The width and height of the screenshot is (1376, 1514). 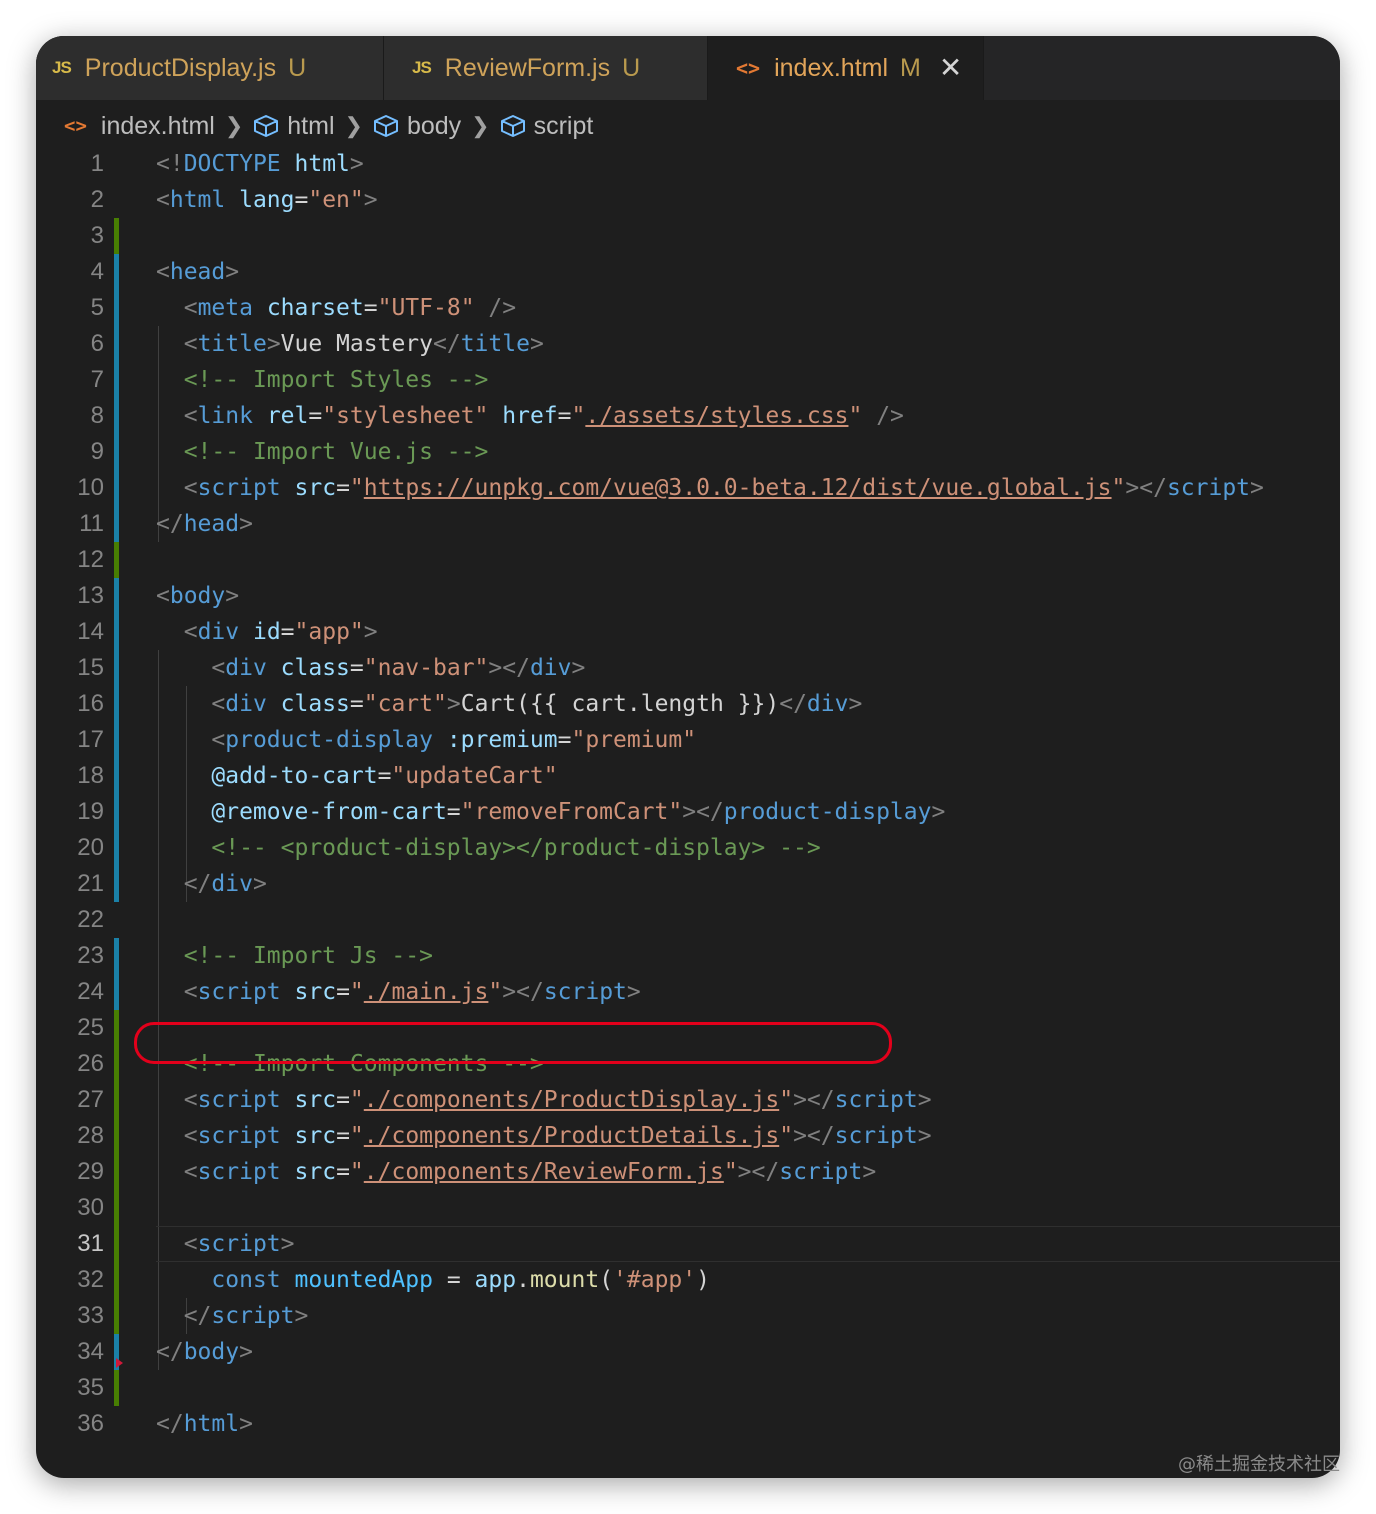 What do you see at coordinates (513, 1043) in the screenshot?
I see `highlight-annotation` at bounding box center [513, 1043].